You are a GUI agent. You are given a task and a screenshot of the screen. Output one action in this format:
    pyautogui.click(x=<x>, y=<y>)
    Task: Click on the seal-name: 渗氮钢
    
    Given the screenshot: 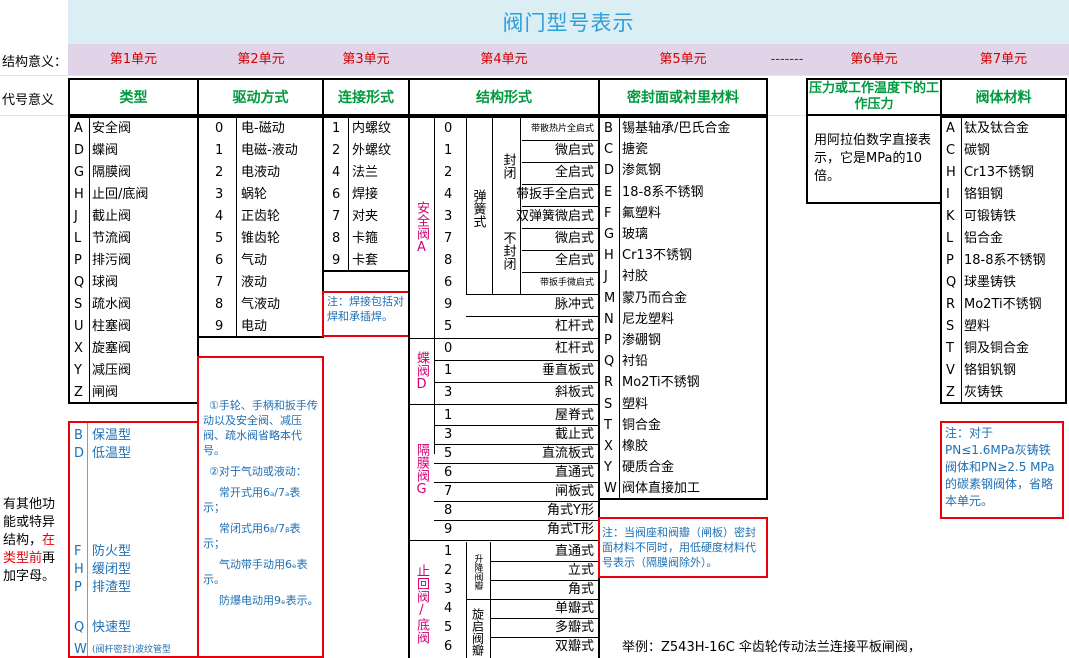 What is the action you would take?
    pyautogui.click(x=642, y=171)
    